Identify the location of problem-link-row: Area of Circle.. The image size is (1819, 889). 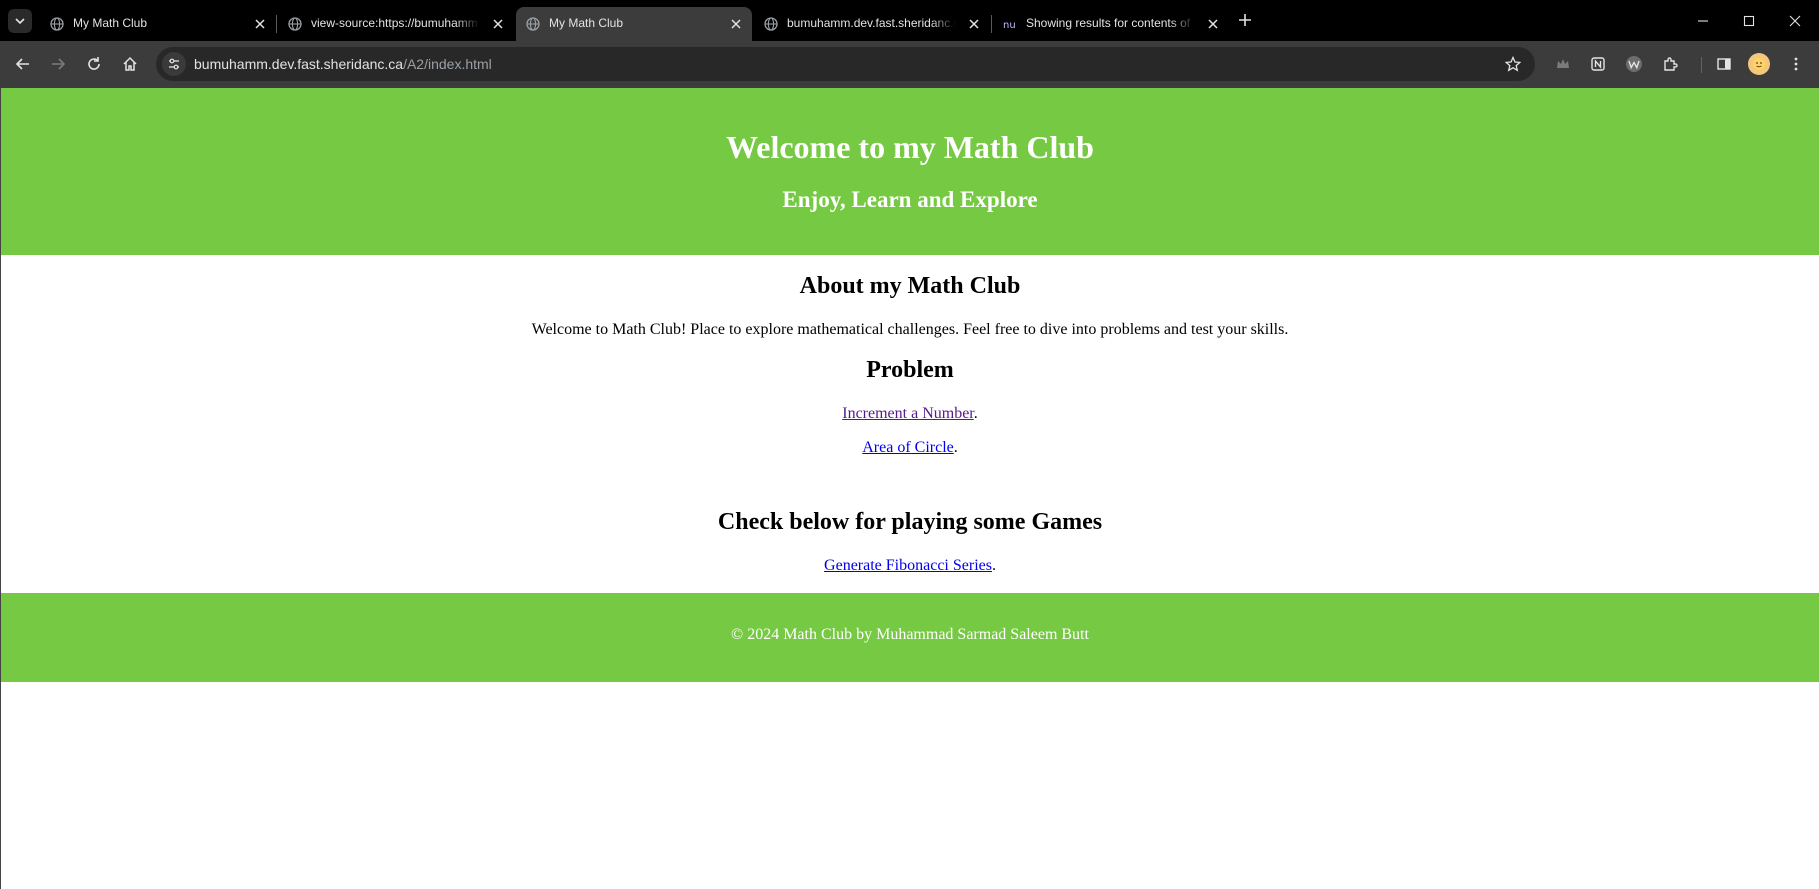
(910, 448).